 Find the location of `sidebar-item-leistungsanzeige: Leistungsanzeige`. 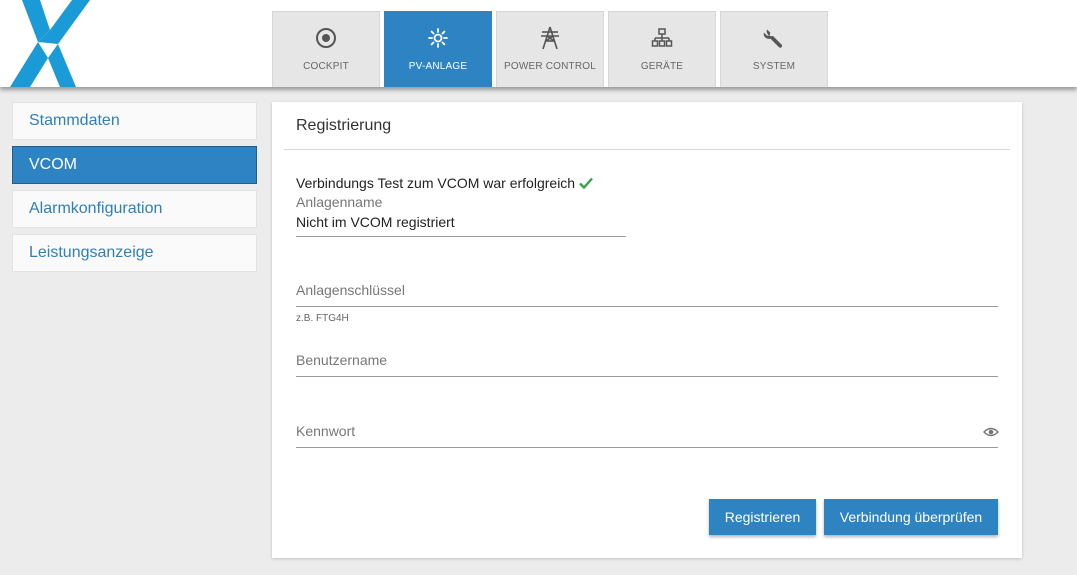

sidebar-item-leistungsanzeige: Leistungsanzeige is located at coordinates (134, 253).